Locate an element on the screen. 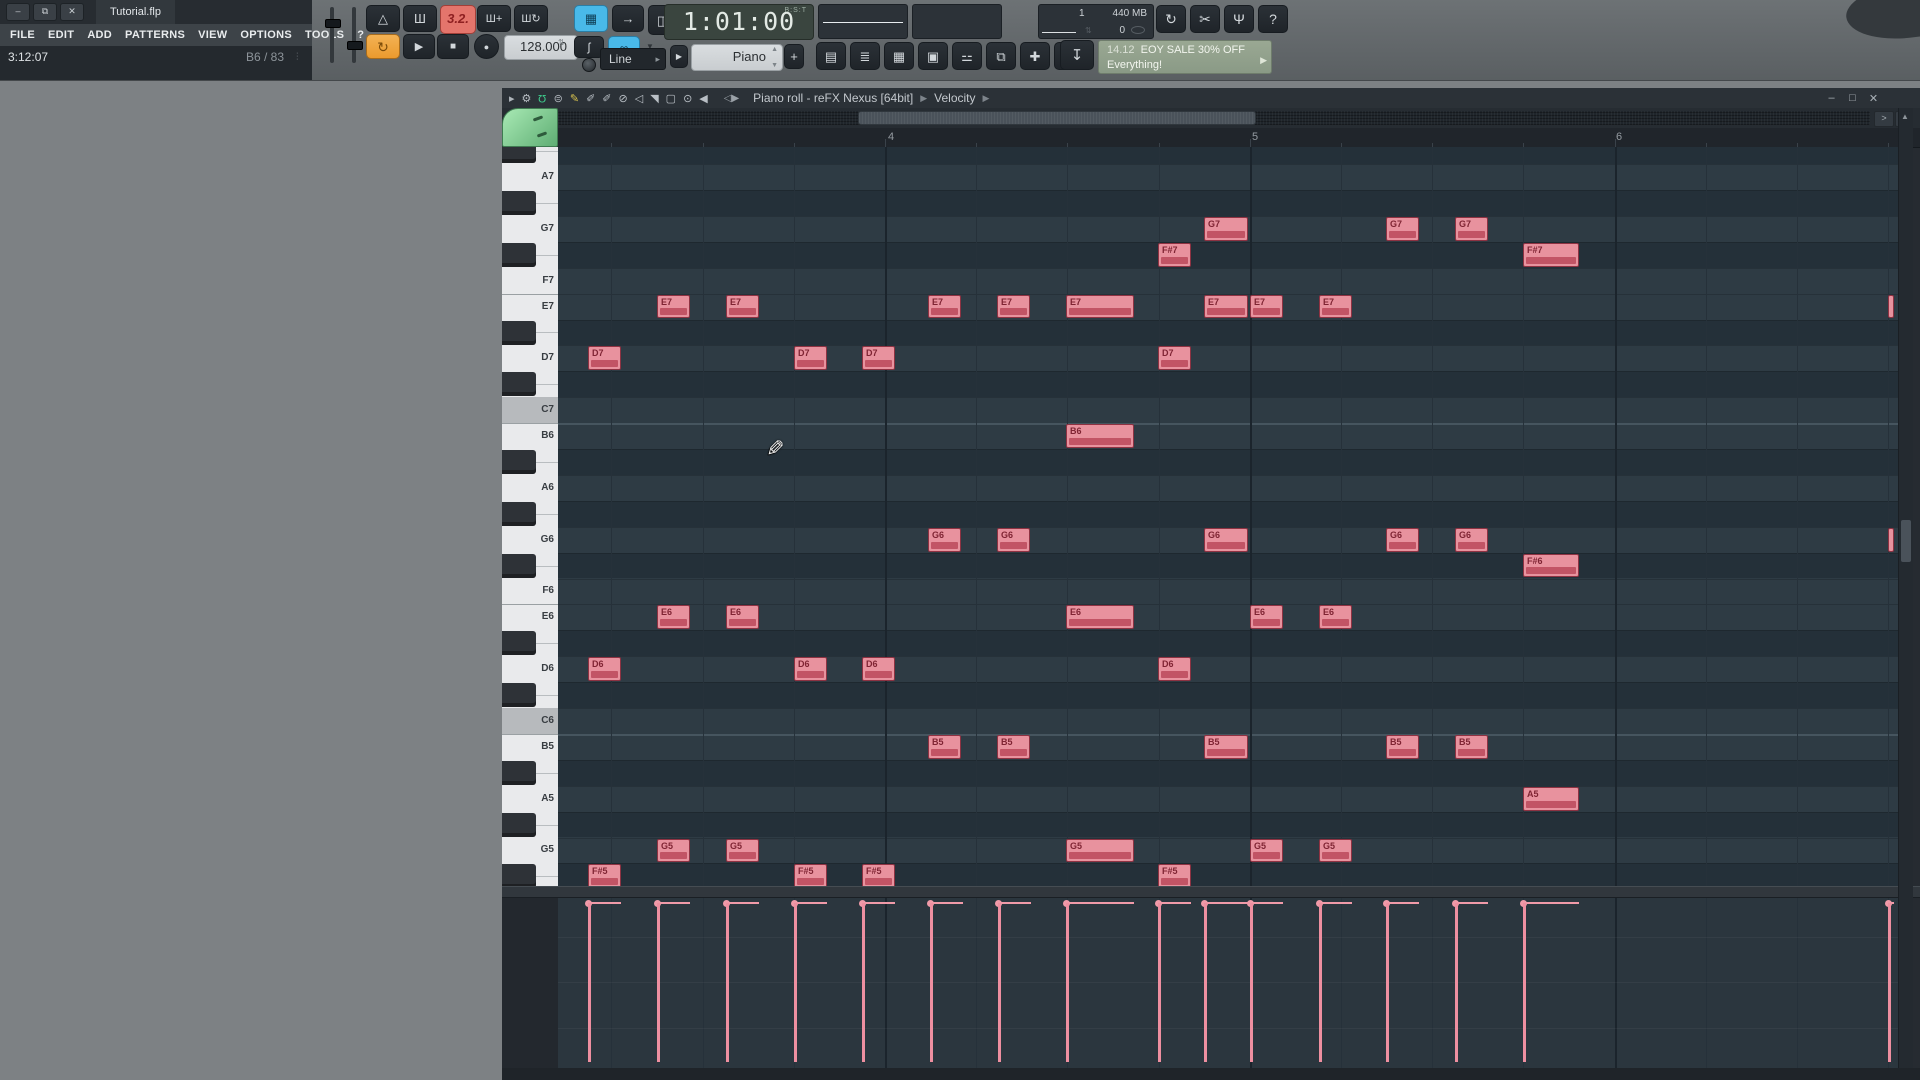 This screenshot has width=1920, height=1080. note-a5: A5 is located at coordinates (1551, 798).